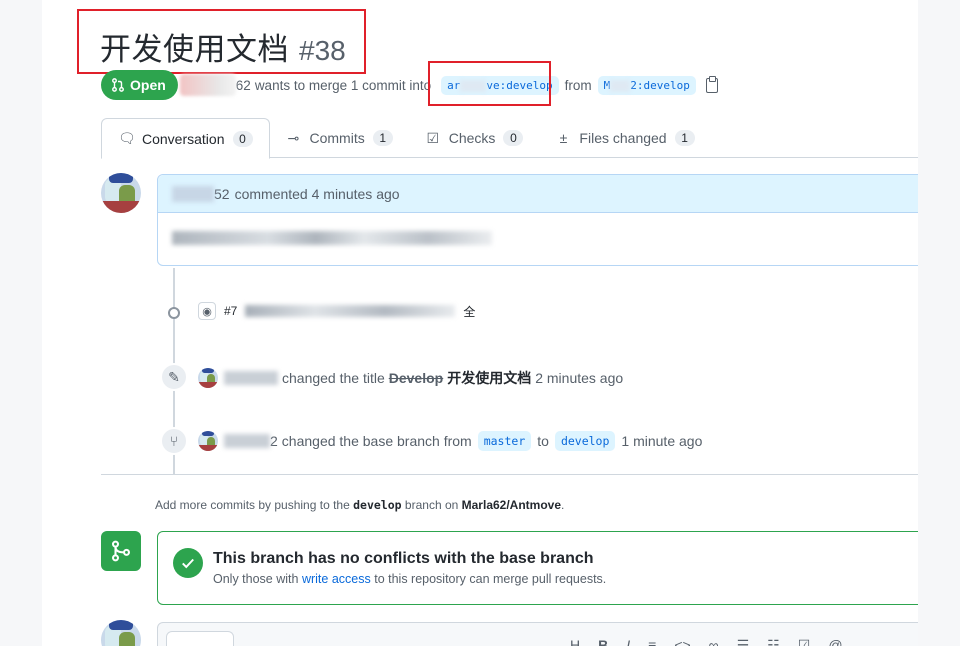 The image size is (960, 646). What do you see at coordinates (603, 641) in the screenshot?
I see `bold-icon: B` at bounding box center [603, 641].